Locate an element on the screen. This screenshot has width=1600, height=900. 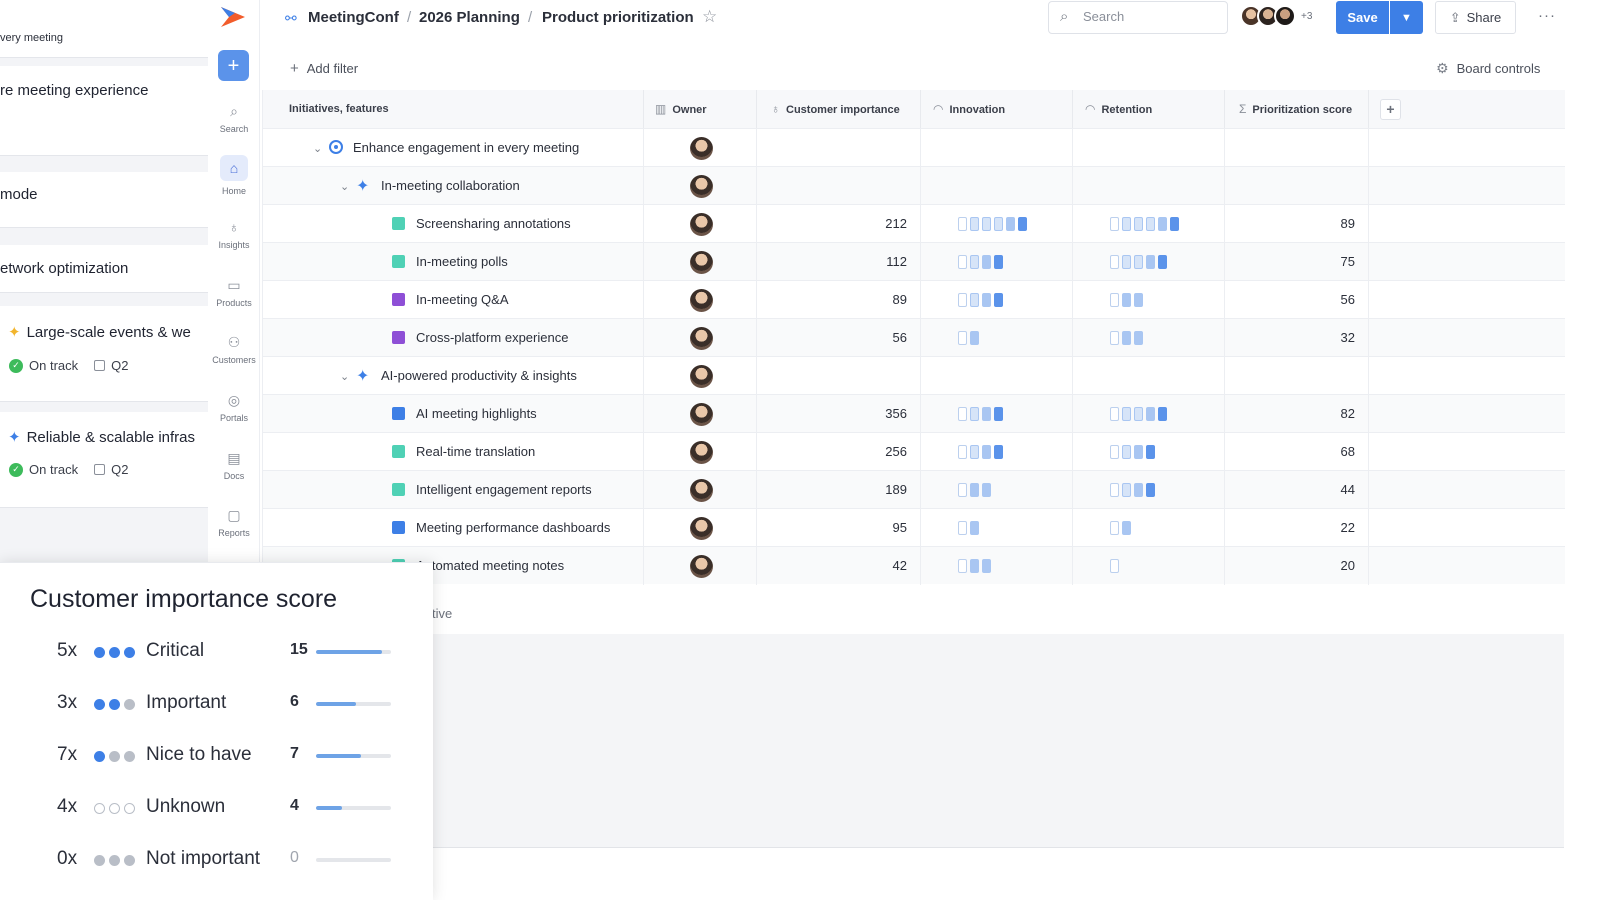
nav-item-reports: ▢ Reports is located at coordinates (234, 522).